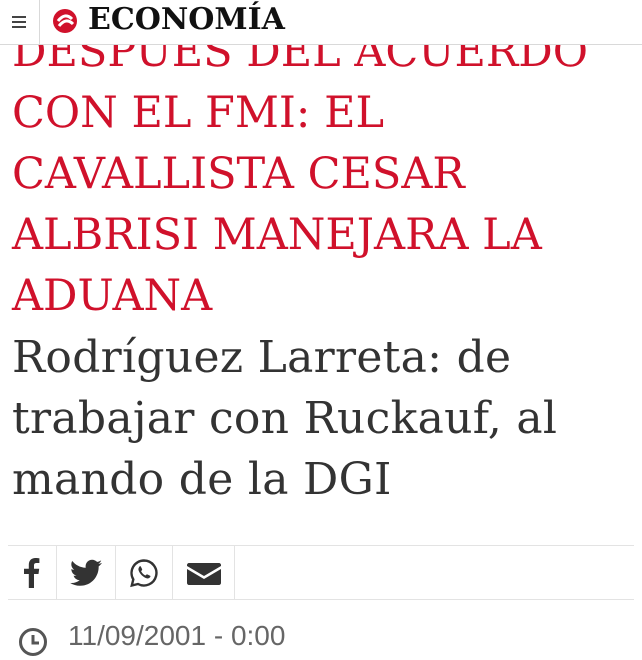 This screenshot has width=642, height=660. I want to click on section-title: ECONOMÍA, so click(186, 20).